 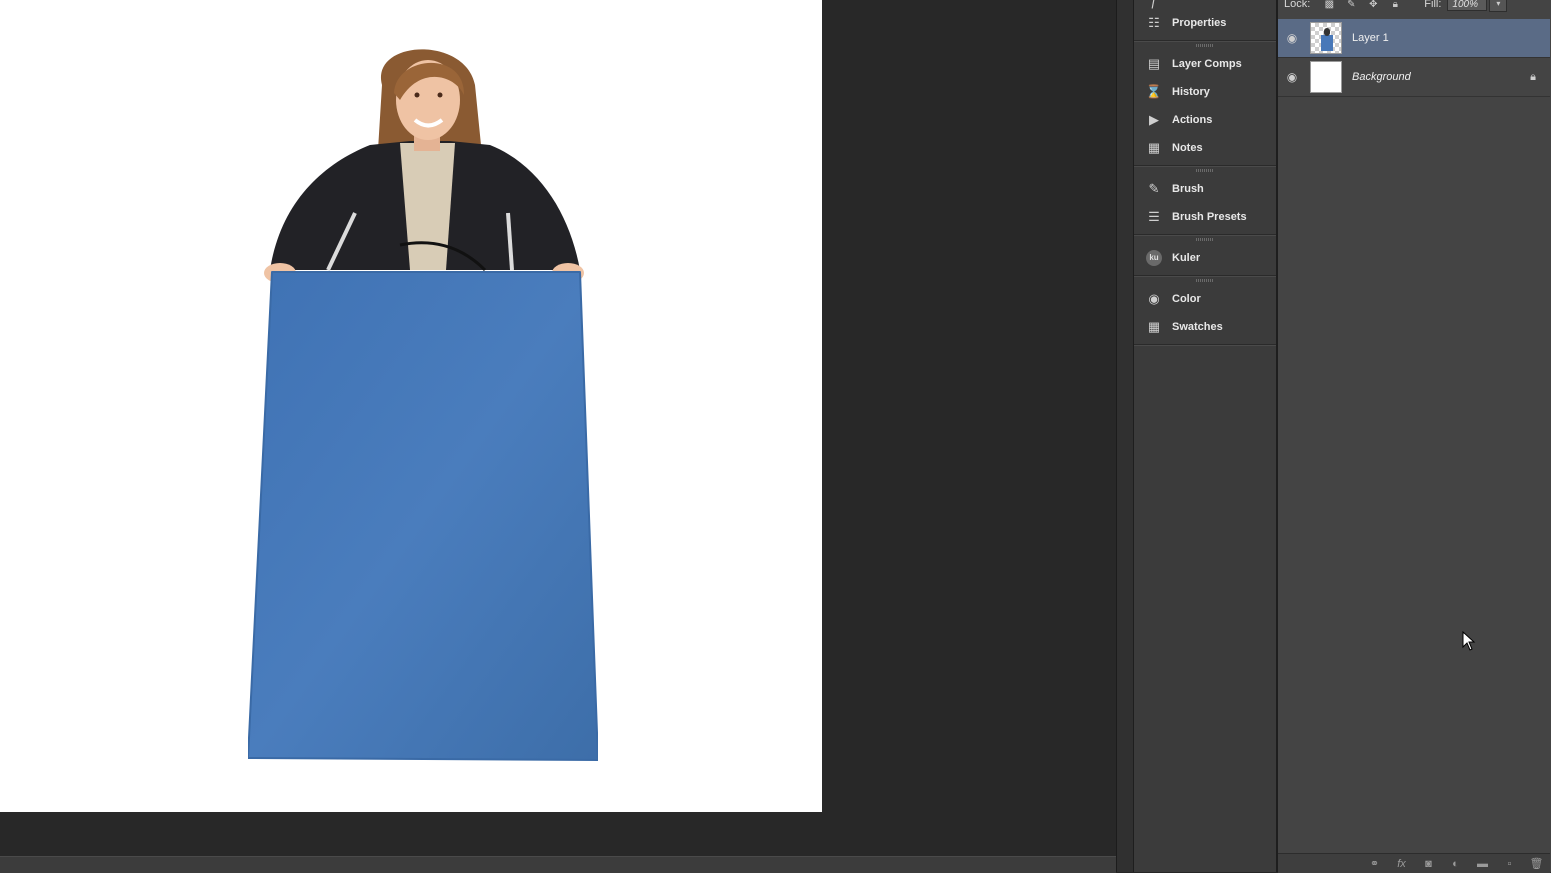 What do you see at coordinates (1414, 7) in the screenshot?
I see `lock-fill-row: Lock: ▩ ✎ ✥ 🔒︎ Fill: 100% ▾` at bounding box center [1414, 7].